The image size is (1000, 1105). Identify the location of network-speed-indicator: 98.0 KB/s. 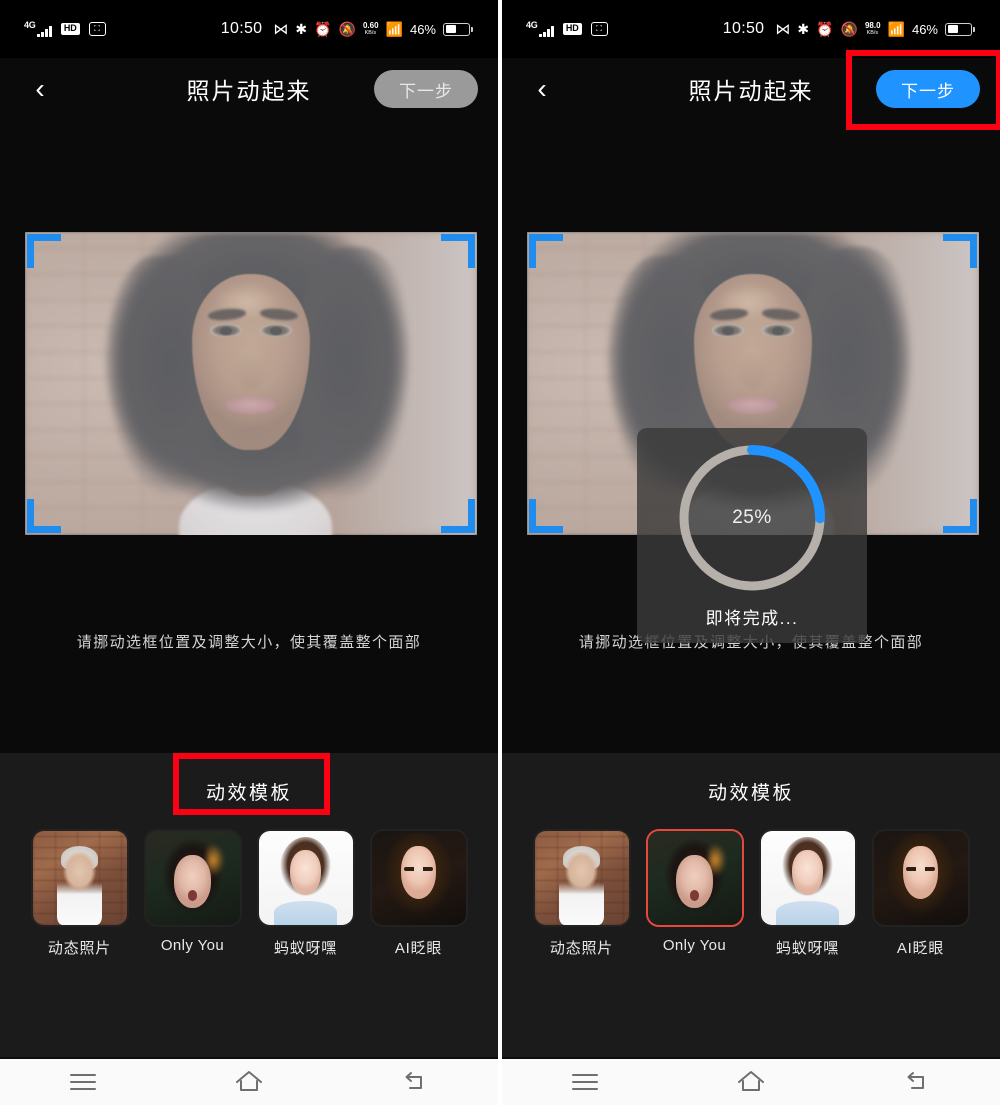
(872, 28).